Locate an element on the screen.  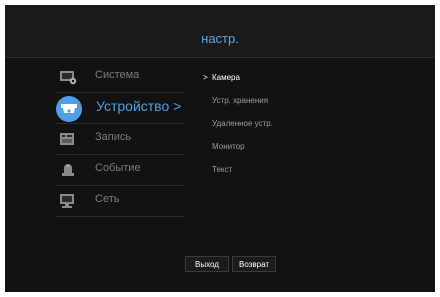
sidebar-item-network: Сеть is located at coordinates (120, 201).